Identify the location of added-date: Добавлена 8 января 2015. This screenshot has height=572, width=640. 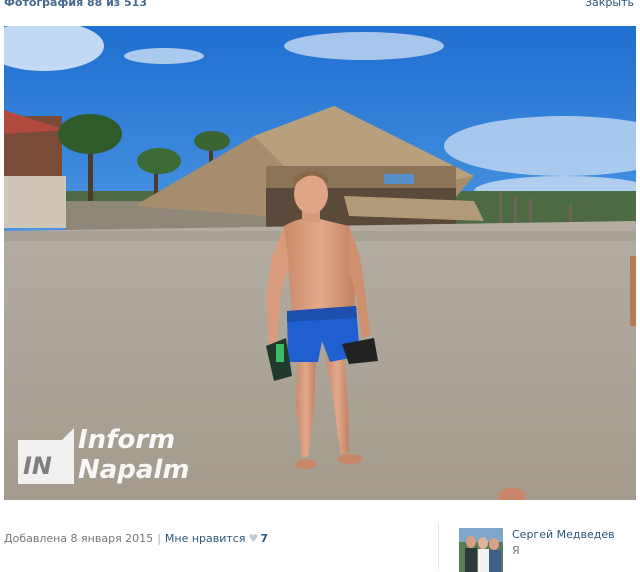
(79, 538).